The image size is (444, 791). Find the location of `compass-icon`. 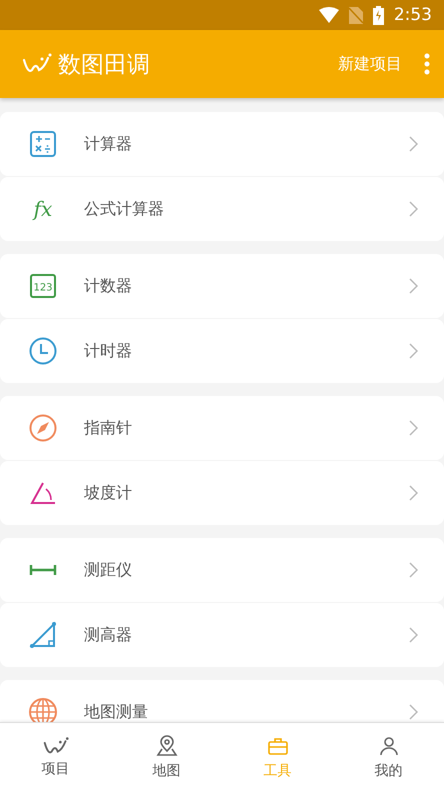

compass-icon is located at coordinates (43, 428).